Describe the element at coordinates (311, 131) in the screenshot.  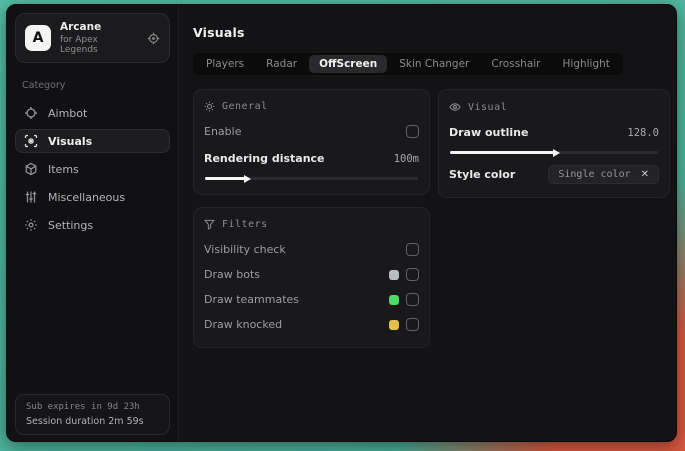
I see `enable-row: Enable` at that location.